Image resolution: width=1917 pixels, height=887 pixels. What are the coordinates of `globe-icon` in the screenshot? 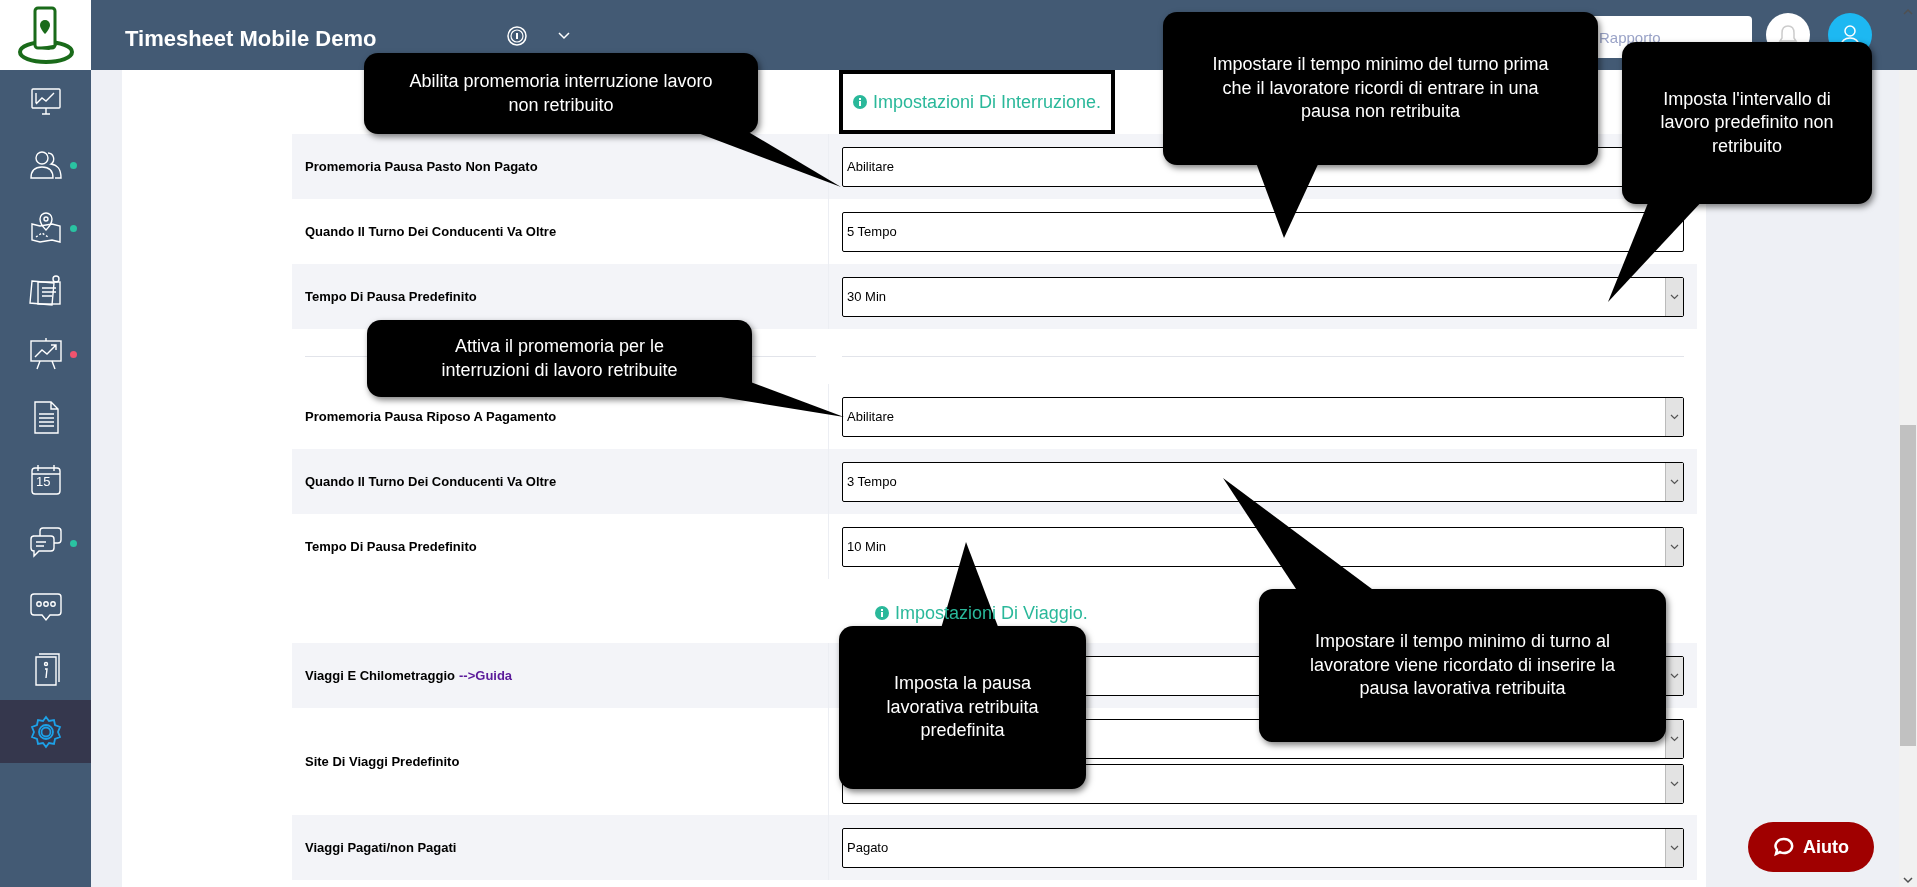 It's located at (517, 36).